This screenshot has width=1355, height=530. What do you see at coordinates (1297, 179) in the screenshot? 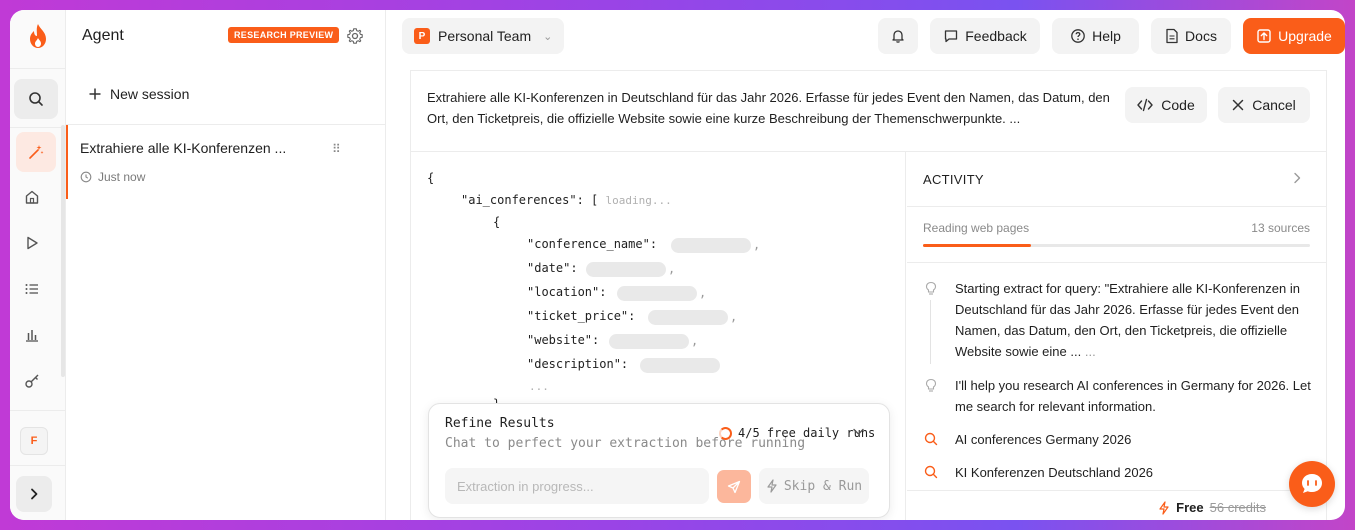
I see `chevron-right-icon` at bounding box center [1297, 179].